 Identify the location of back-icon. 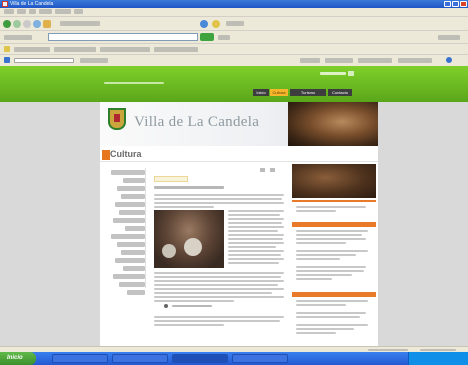
(7, 24).